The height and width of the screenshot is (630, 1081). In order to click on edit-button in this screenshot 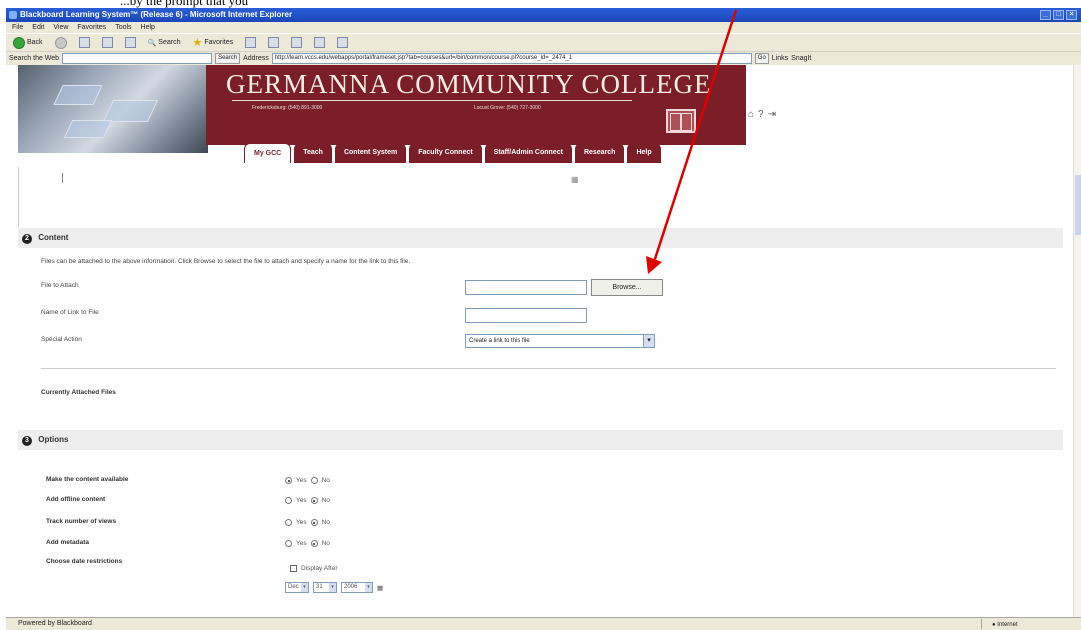, I will do `click(319, 43)`.